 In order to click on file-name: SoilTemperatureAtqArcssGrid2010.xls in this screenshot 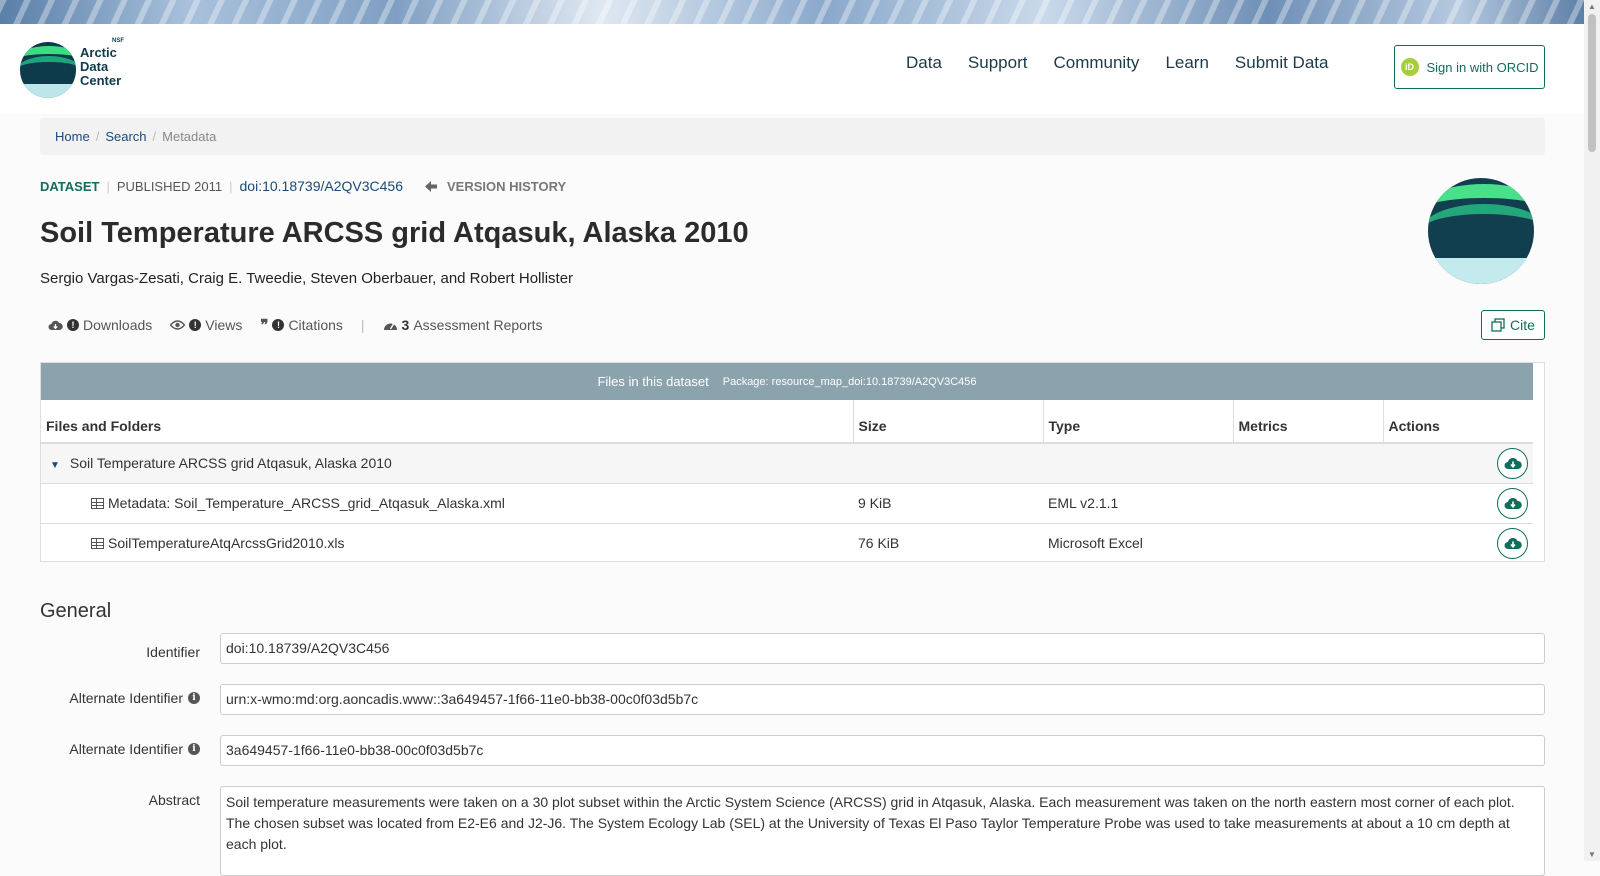, I will do `click(226, 543)`.